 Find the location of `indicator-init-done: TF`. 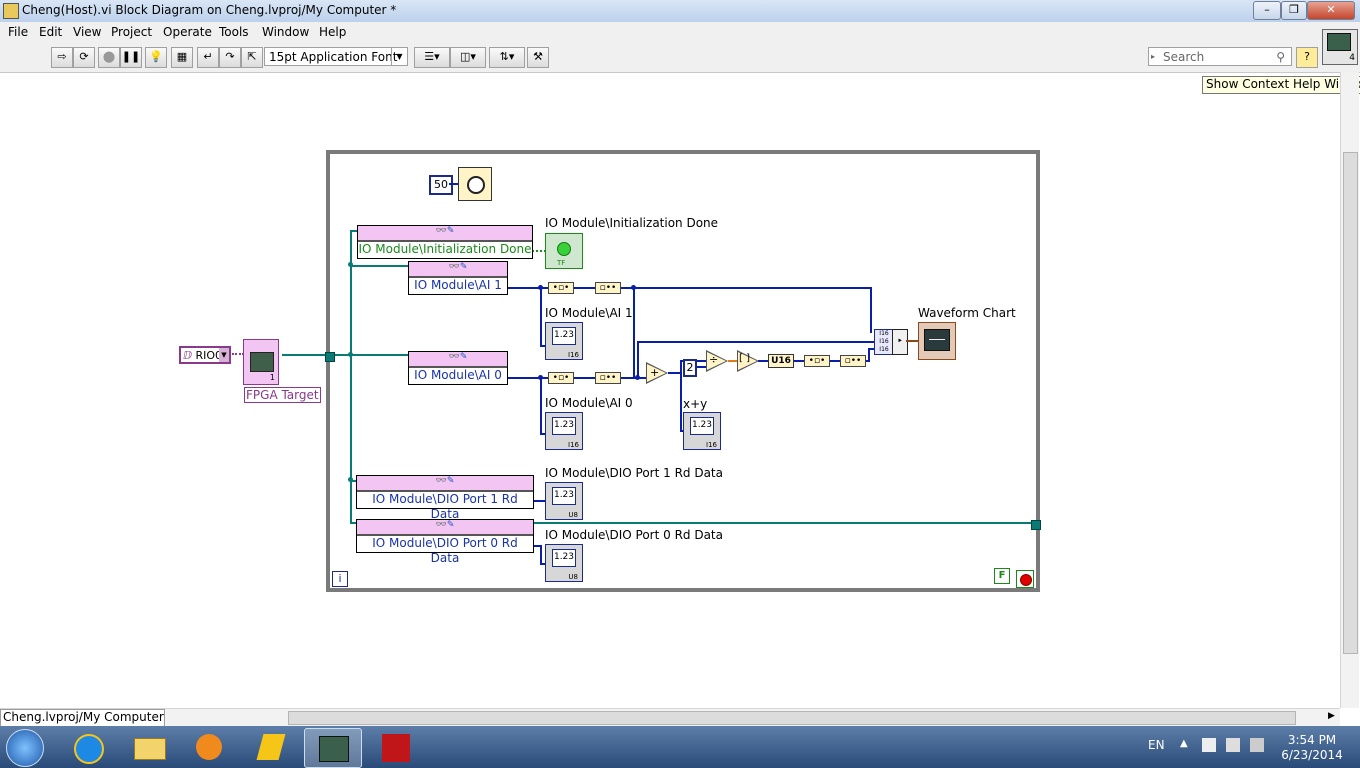

indicator-init-done: TF is located at coordinates (564, 251).